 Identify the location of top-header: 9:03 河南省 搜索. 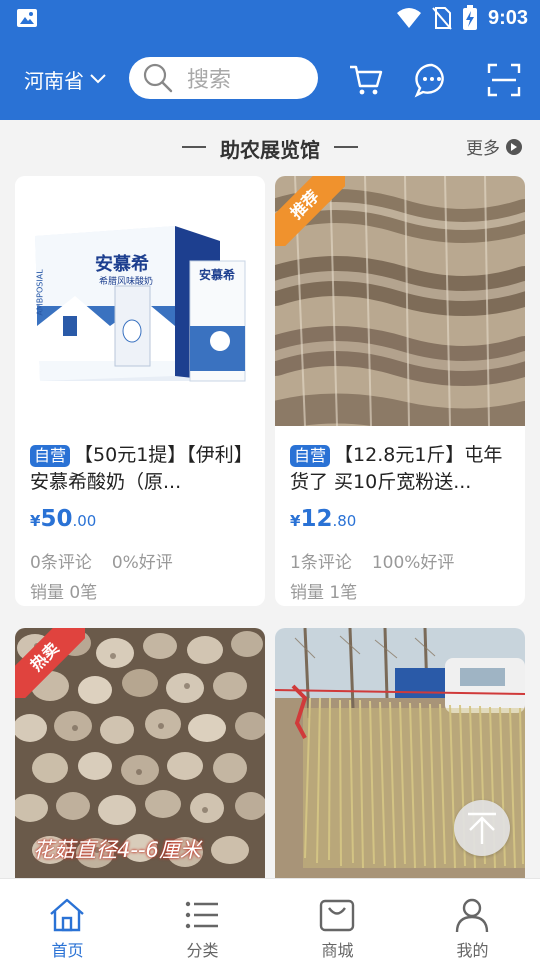
(270, 60).